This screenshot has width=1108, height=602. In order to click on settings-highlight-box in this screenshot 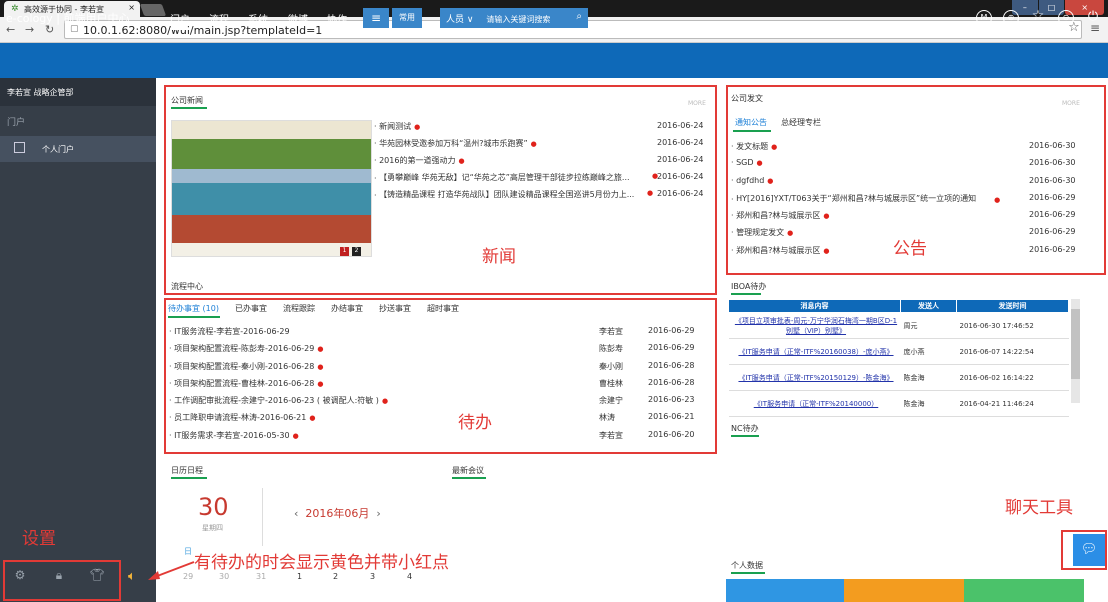, I will do `click(62, 580)`.